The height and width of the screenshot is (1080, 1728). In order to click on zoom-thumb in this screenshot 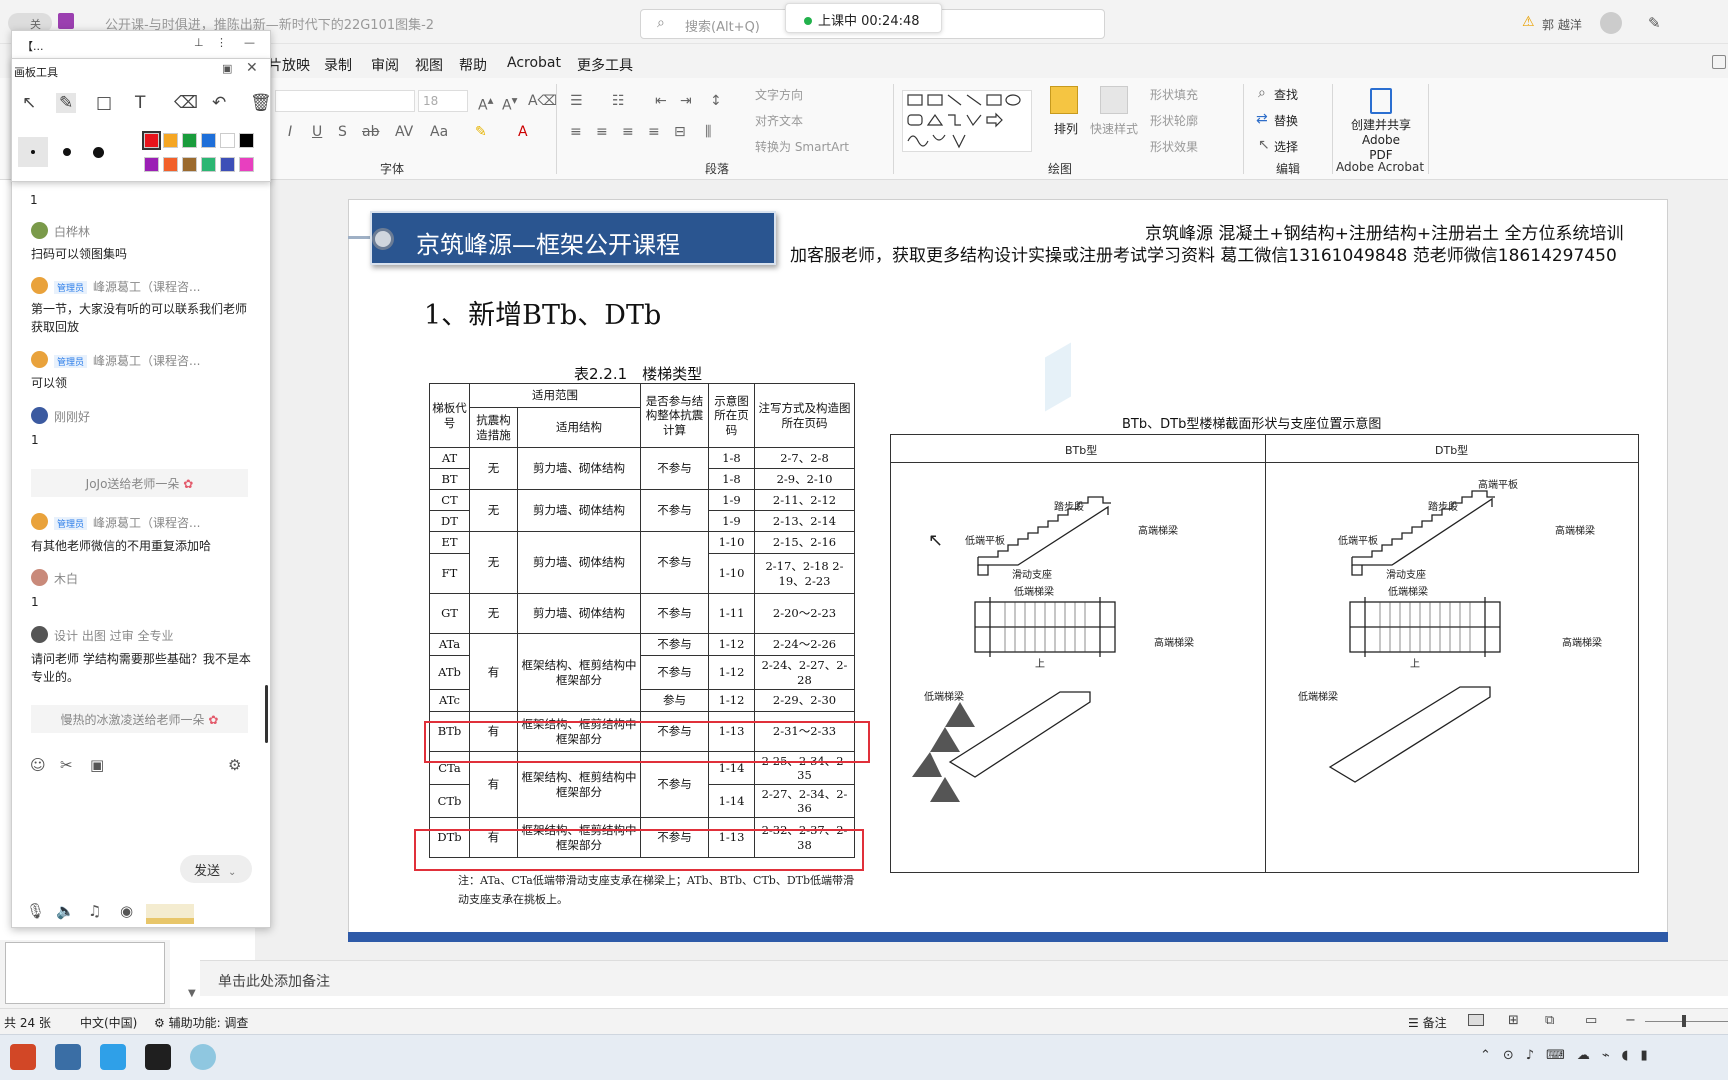, I will do `click(1684, 1021)`.